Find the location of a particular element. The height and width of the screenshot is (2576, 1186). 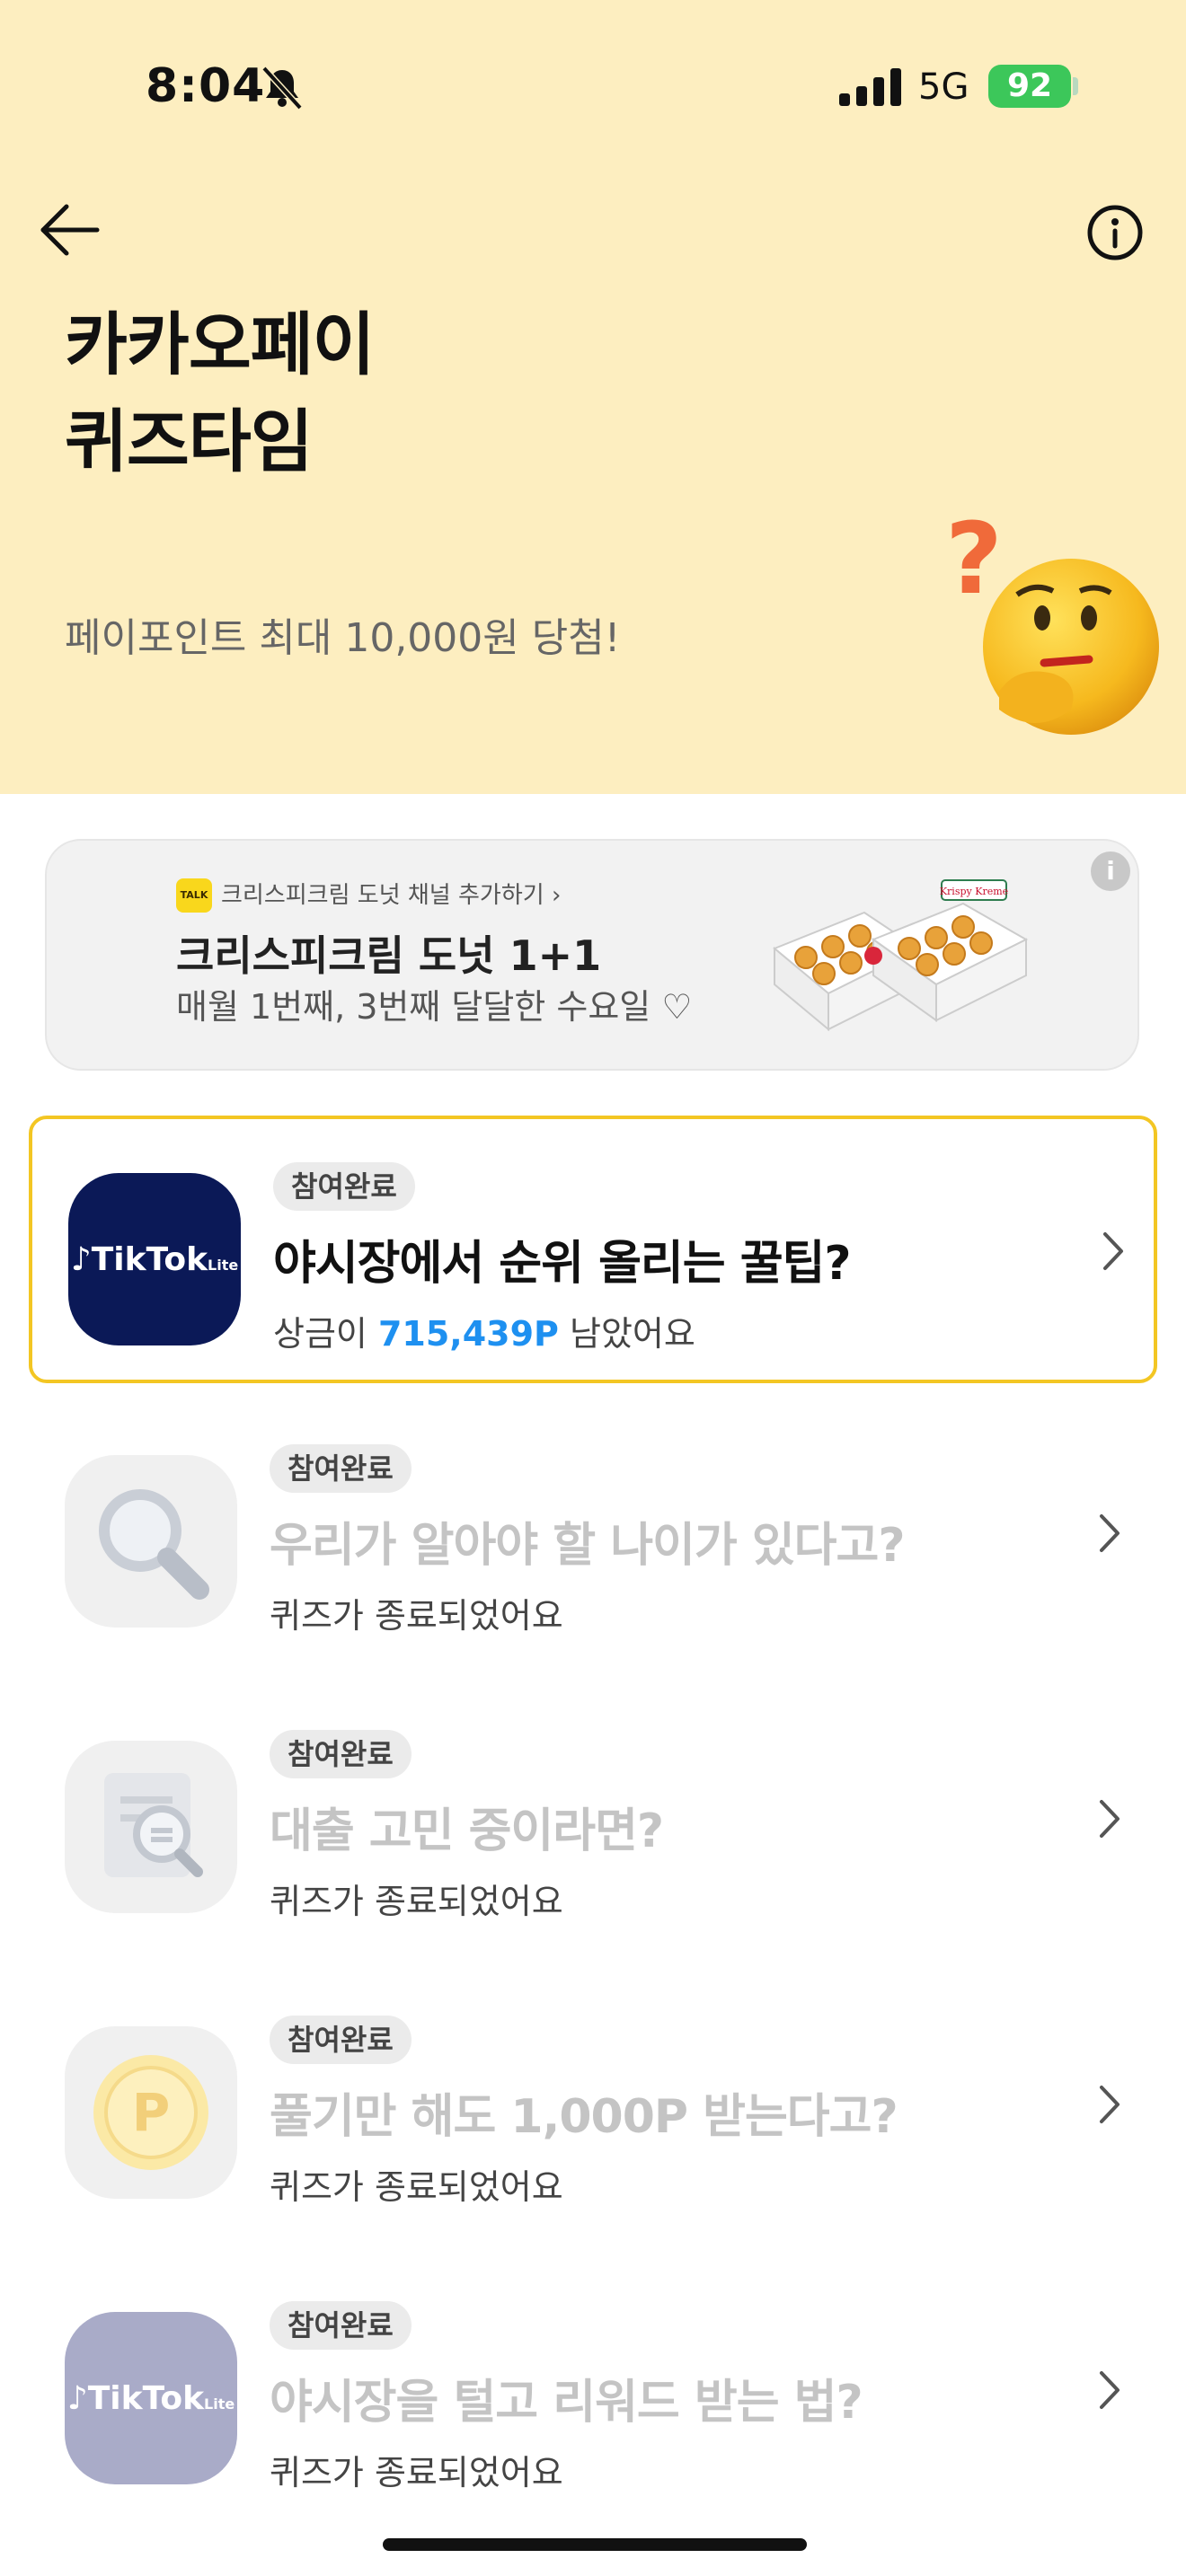

svg-text: P is located at coordinates (151, 2112).